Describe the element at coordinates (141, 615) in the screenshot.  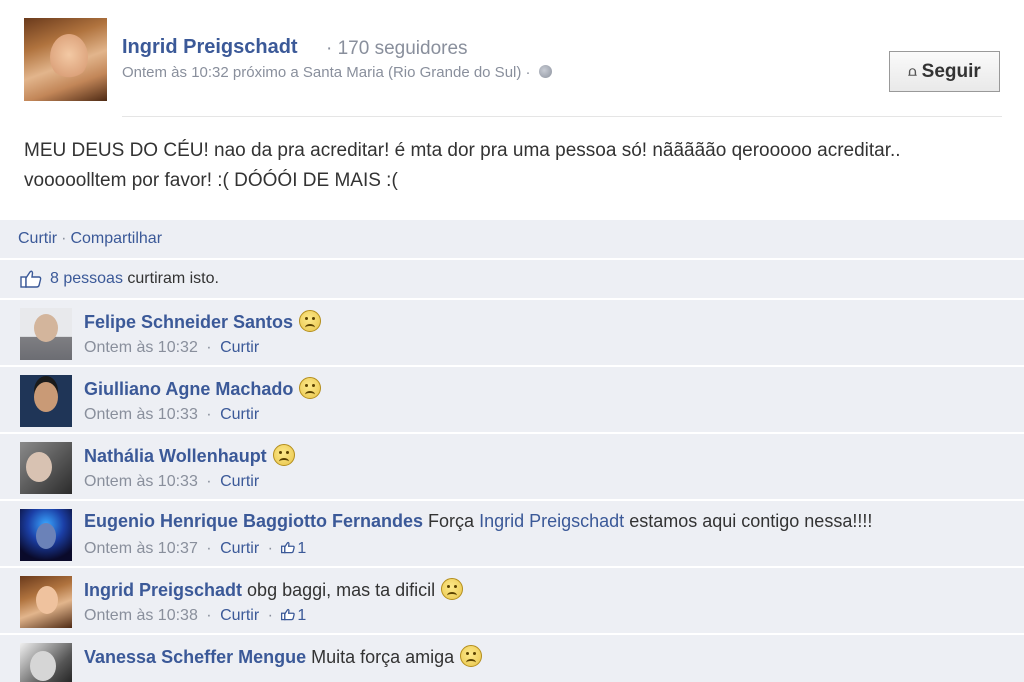
I see `comment-time: Ontem às 10:38` at that location.